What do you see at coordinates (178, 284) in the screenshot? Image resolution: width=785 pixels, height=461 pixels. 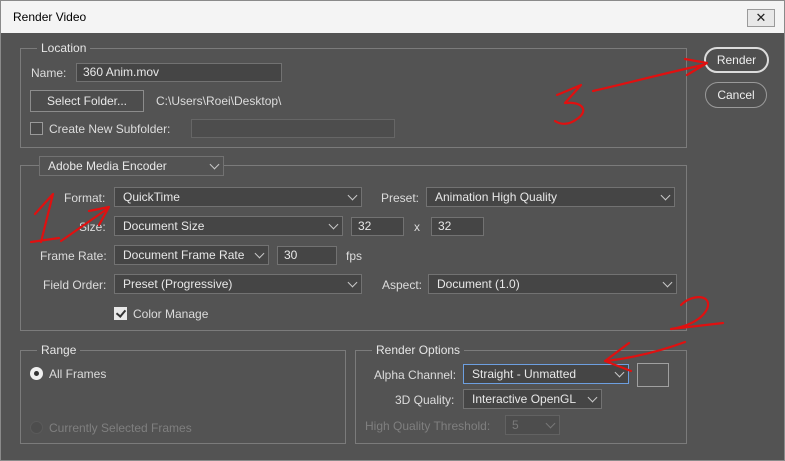 I see `field-order-value: Preset (Progressive)` at bounding box center [178, 284].